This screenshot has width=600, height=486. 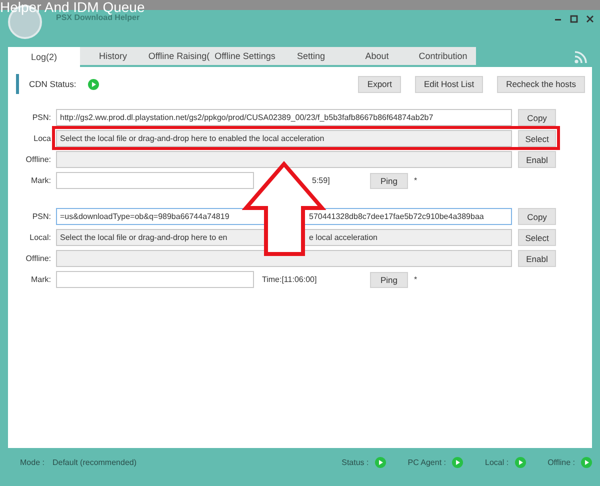 What do you see at coordinates (427, 462) in the screenshot?
I see `indicator-label: PC Agent :` at bounding box center [427, 462].